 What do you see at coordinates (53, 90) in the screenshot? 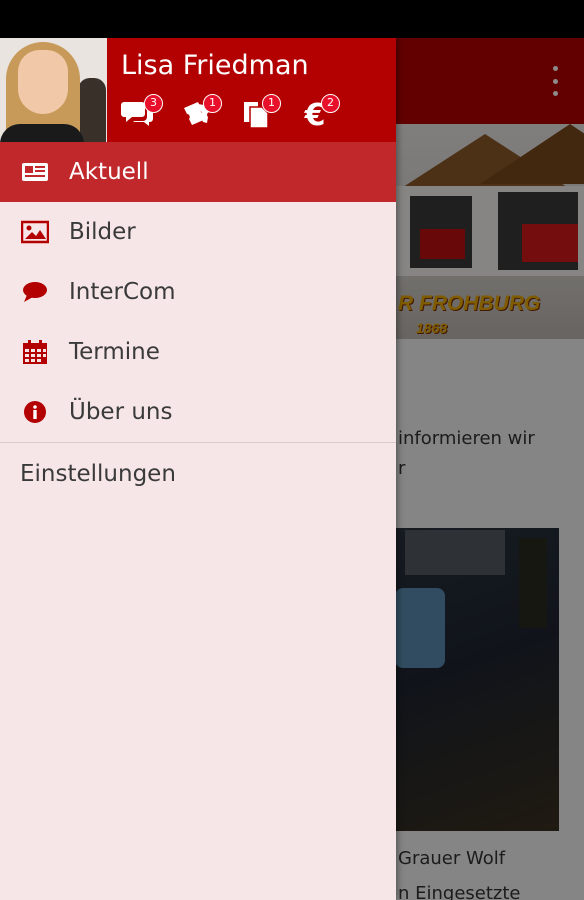
I see `avatar` at bounding box center [53, 90].